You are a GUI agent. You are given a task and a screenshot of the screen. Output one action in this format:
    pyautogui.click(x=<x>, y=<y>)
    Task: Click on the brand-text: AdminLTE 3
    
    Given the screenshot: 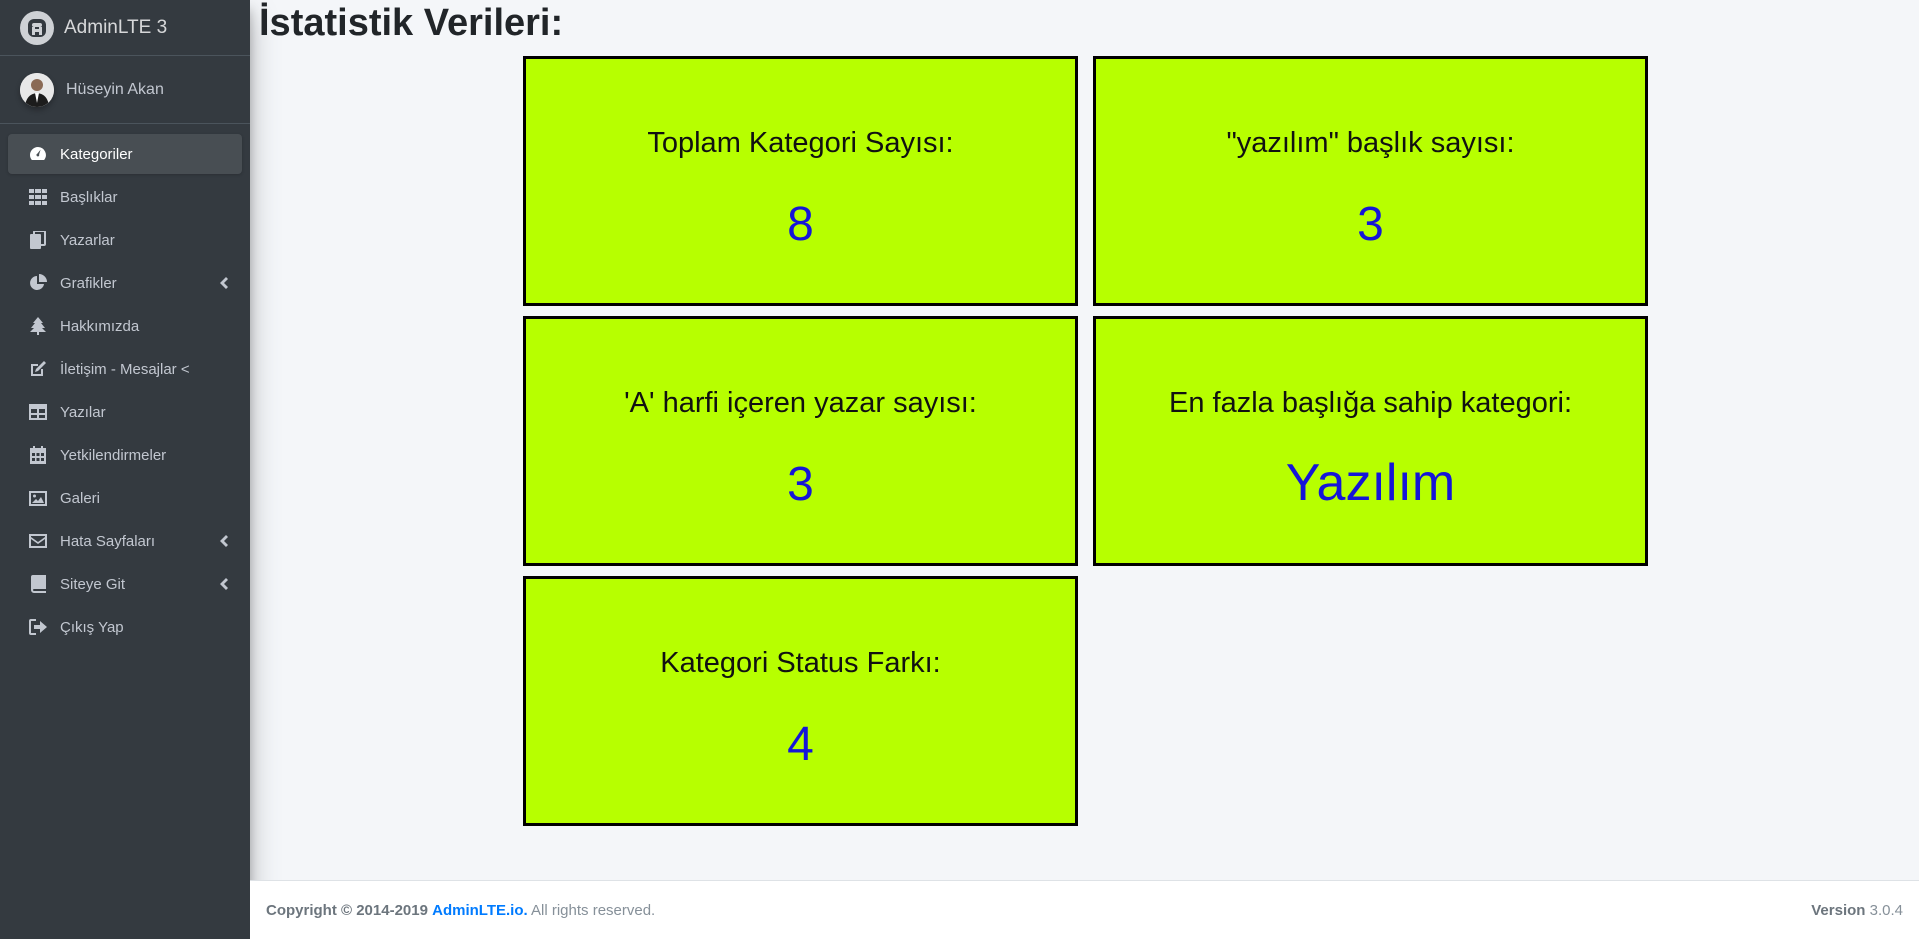 What is the action you would take?
    pyautogui.click(x=116, y=27)
    